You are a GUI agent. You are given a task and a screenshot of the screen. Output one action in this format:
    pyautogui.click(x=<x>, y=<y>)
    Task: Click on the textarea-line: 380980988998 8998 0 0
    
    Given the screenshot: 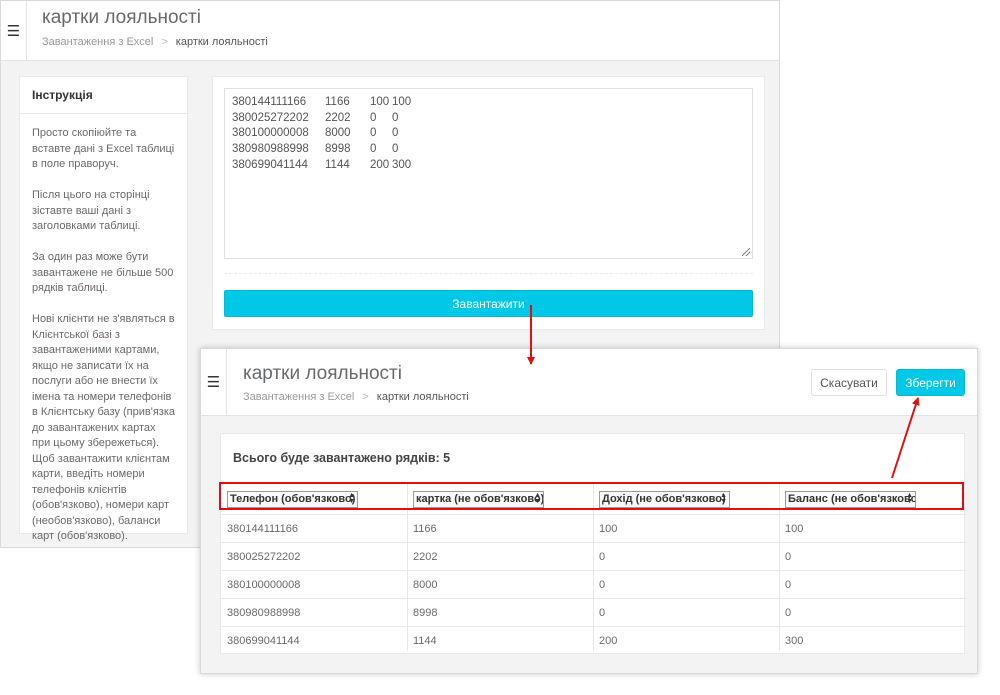 What is the action you would take?
    pyautogui.click(x=315, y=149)
    